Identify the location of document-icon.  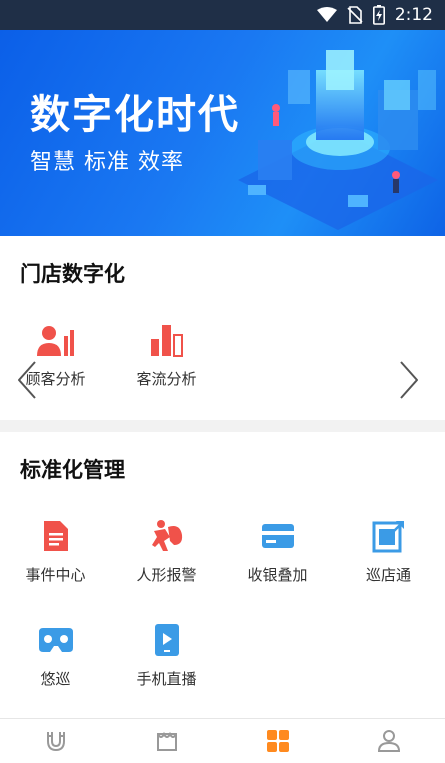
(55, 536).